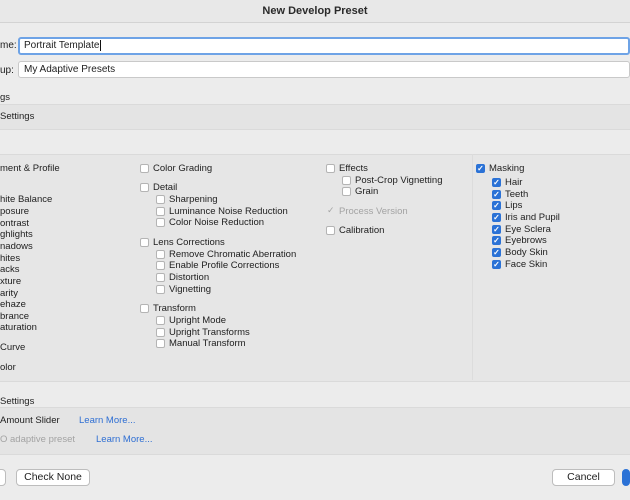  Describe the element at coordinates (9, 293) in the screenshot. I see `col0-item: arity` at that location.